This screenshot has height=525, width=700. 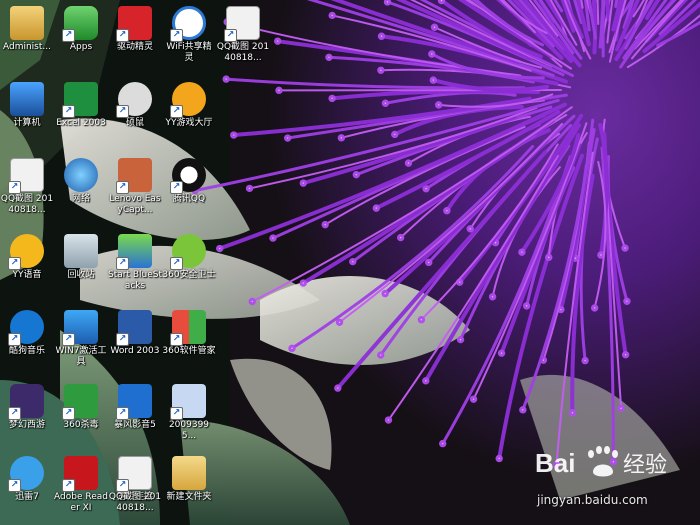 I want to click on desktop-icon-label: 迅雷7, so click(x=27, y=497).